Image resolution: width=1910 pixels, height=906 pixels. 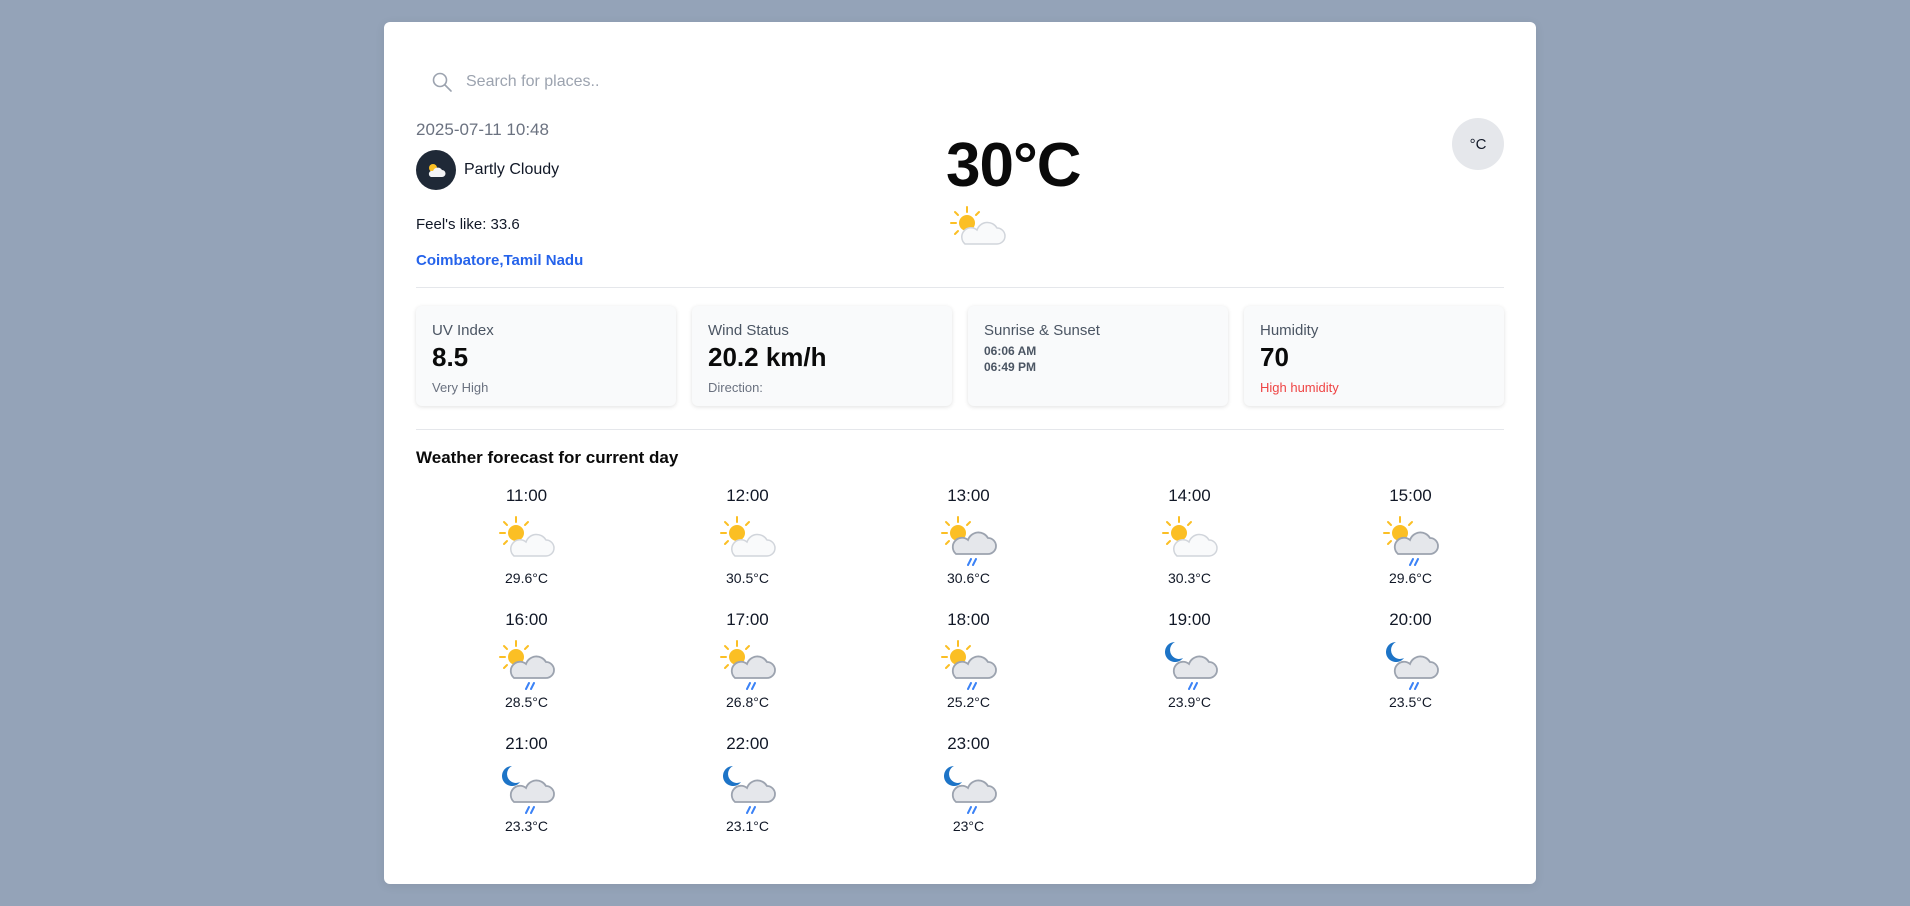 What do you see at coordinates (747, 578) in the screenshot?
I see `forecast-temp: 30.5°C` at bounding box center [747, 578].